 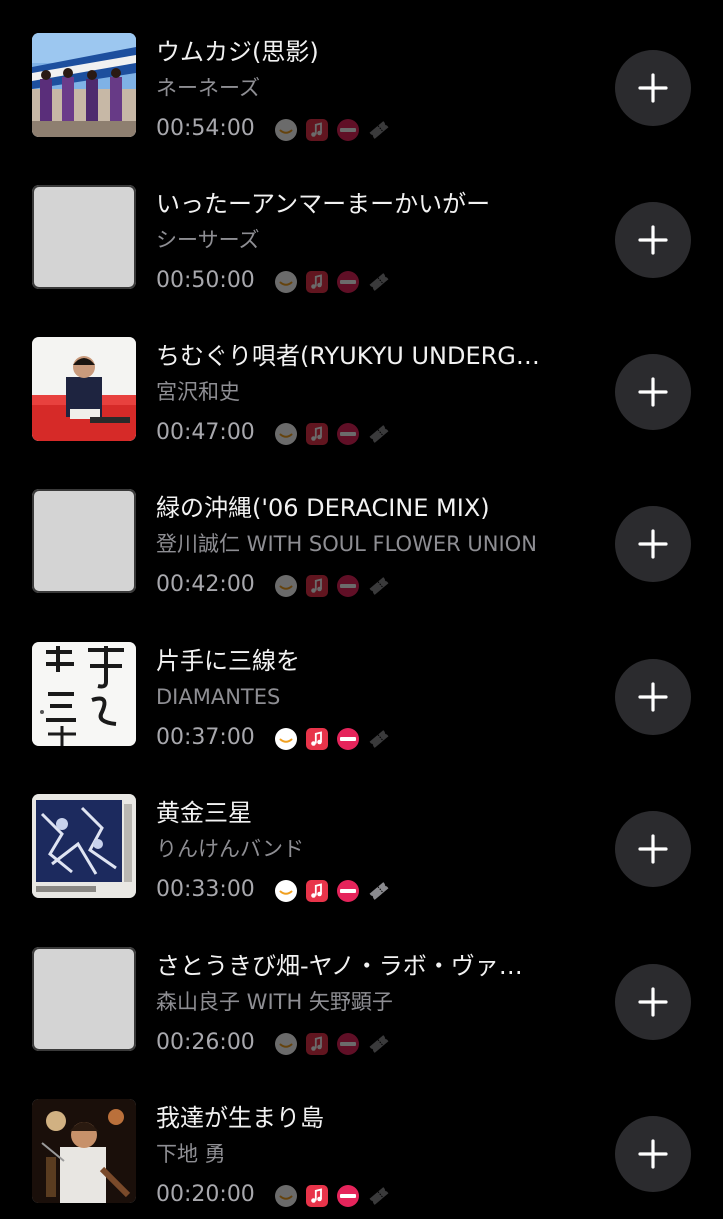 What do you see at coordinates (274, 1002) in the screenshot?
I see `track-artist: 森山良子 WITH 矢野顕子` at bounding box center [274, 1002].